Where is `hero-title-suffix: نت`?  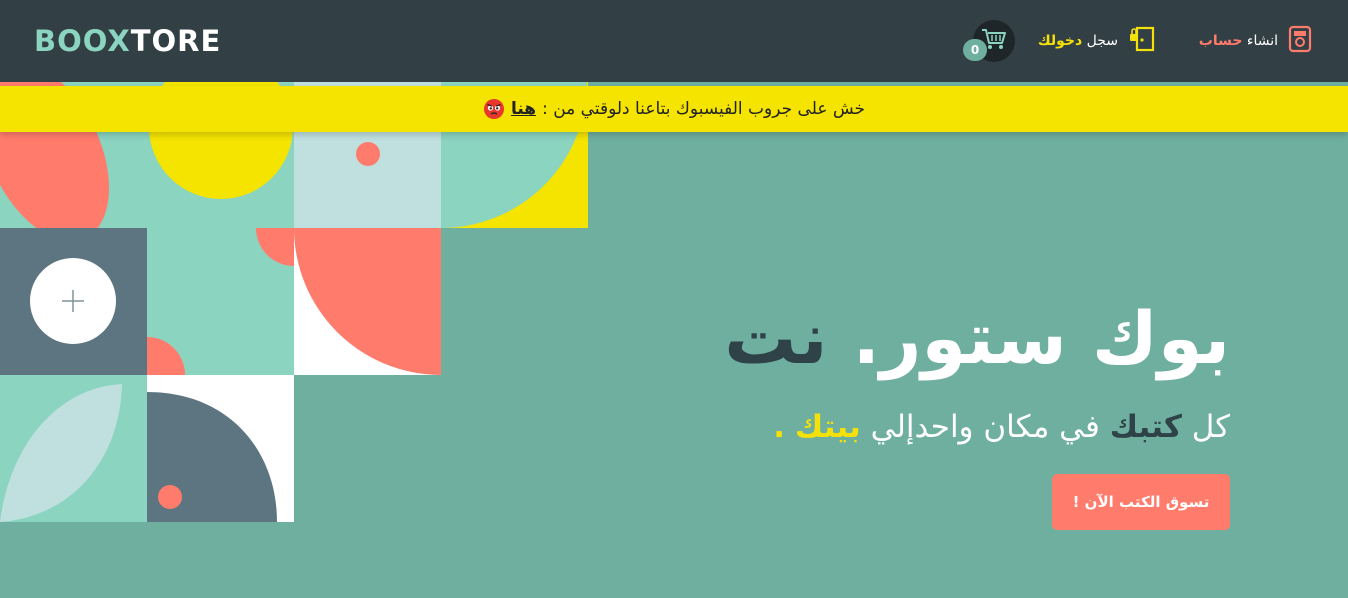
hero-title-suffix: نت is located at coordinates (776, 338).